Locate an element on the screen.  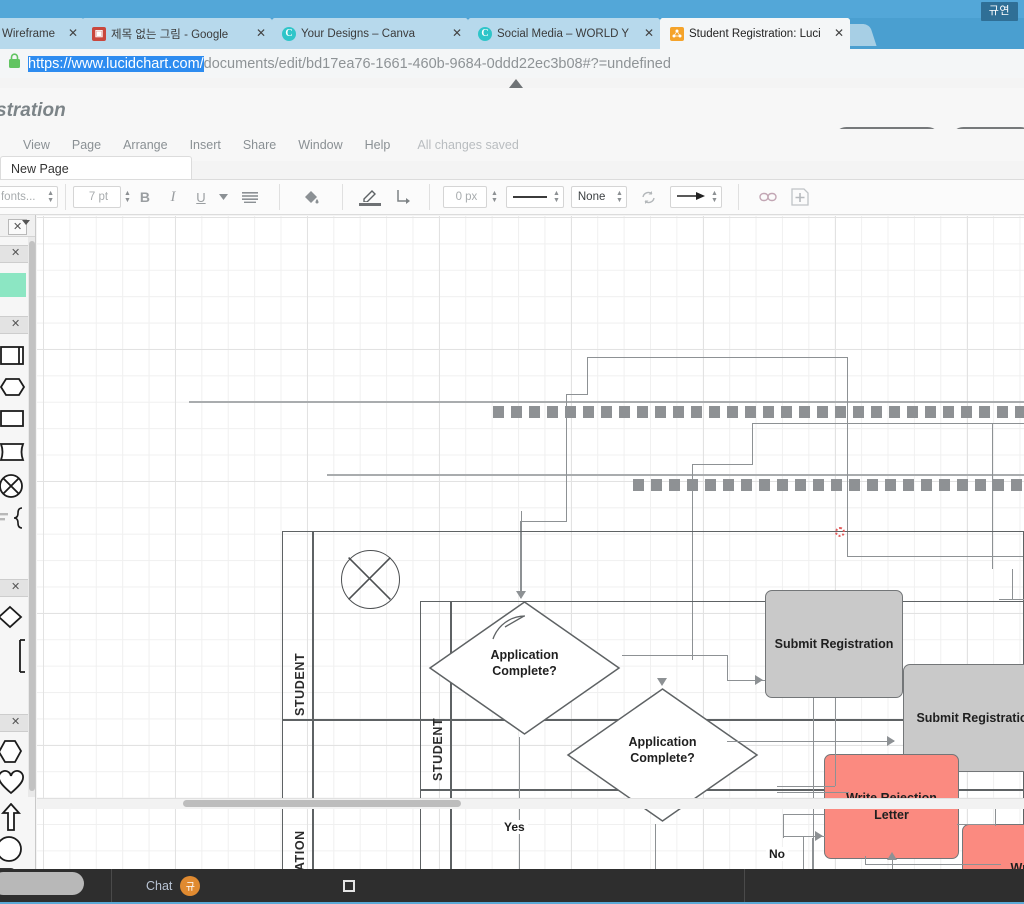
menu-item-page: Page is located at coordinates (86, 145).